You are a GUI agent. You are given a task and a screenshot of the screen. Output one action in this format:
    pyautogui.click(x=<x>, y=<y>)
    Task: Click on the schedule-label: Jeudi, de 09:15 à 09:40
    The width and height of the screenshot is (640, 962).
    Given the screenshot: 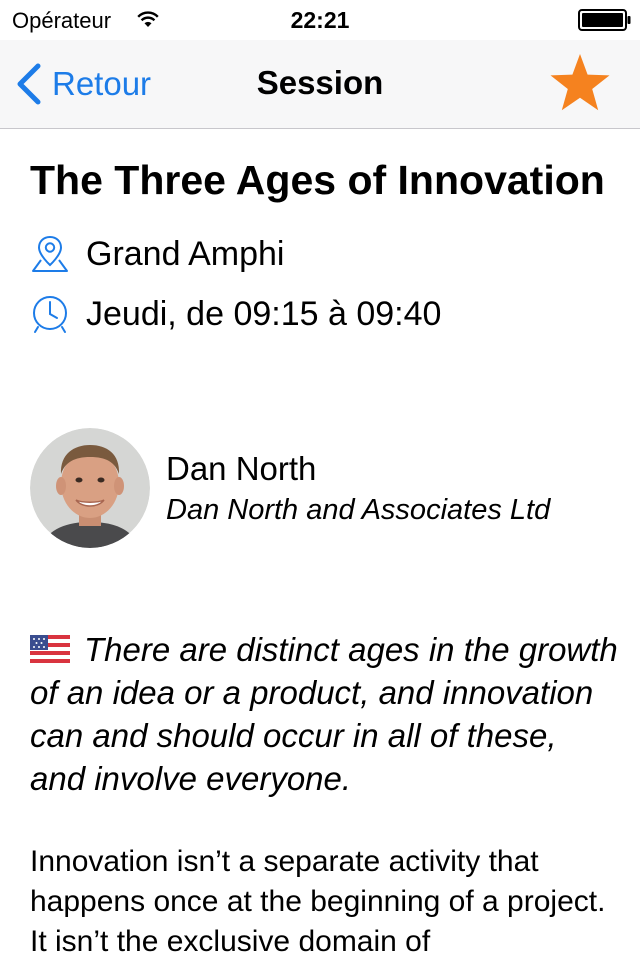 What is the action you would take?
    pyautogui.click(x=264, y=313)
    